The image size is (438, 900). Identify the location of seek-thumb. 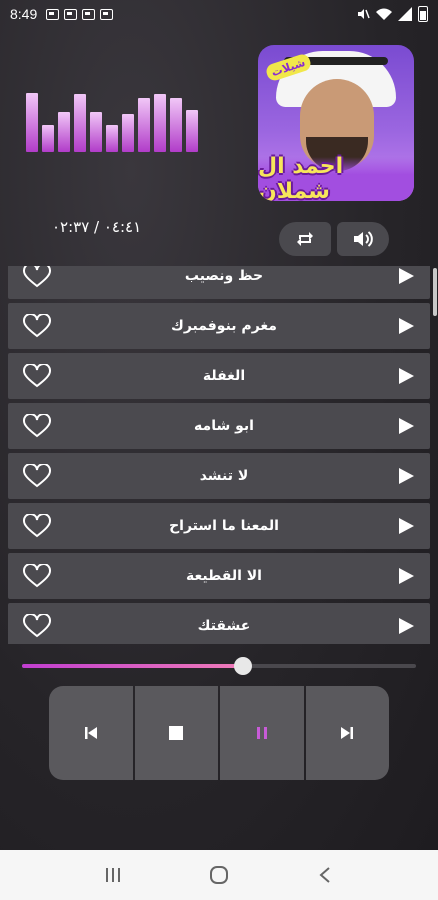
(243, 666).